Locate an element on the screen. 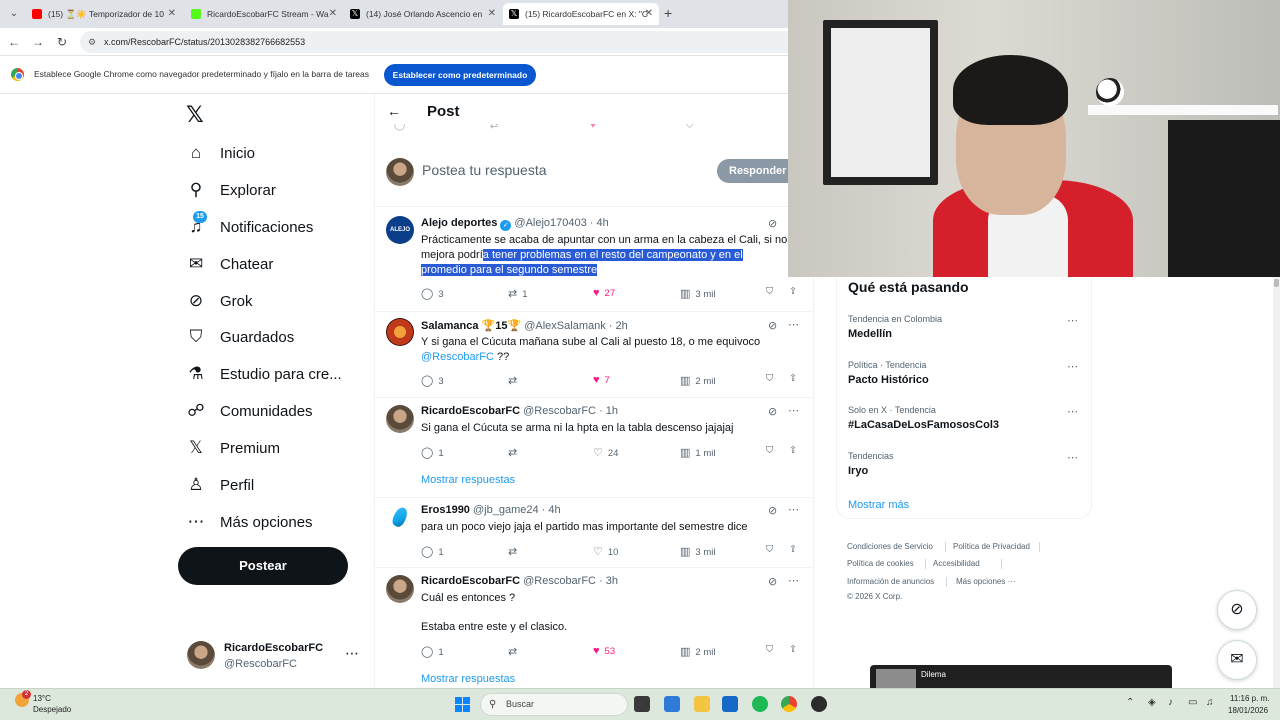 This screenshot has width=1280, height=720. tray-app-icon: ◈ is located at coordinates (1152, 702).